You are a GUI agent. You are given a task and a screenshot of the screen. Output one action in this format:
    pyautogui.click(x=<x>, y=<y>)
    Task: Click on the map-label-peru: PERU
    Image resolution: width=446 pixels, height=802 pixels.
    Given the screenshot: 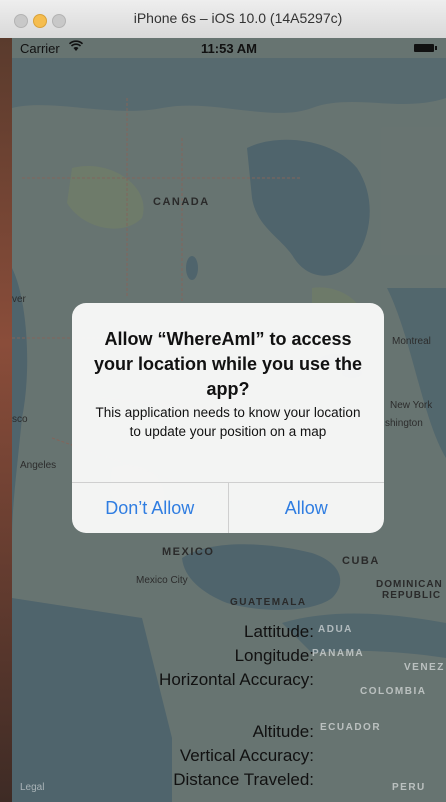 What is the action you would take?
    pyautogui.click(x=409, y=787)
    